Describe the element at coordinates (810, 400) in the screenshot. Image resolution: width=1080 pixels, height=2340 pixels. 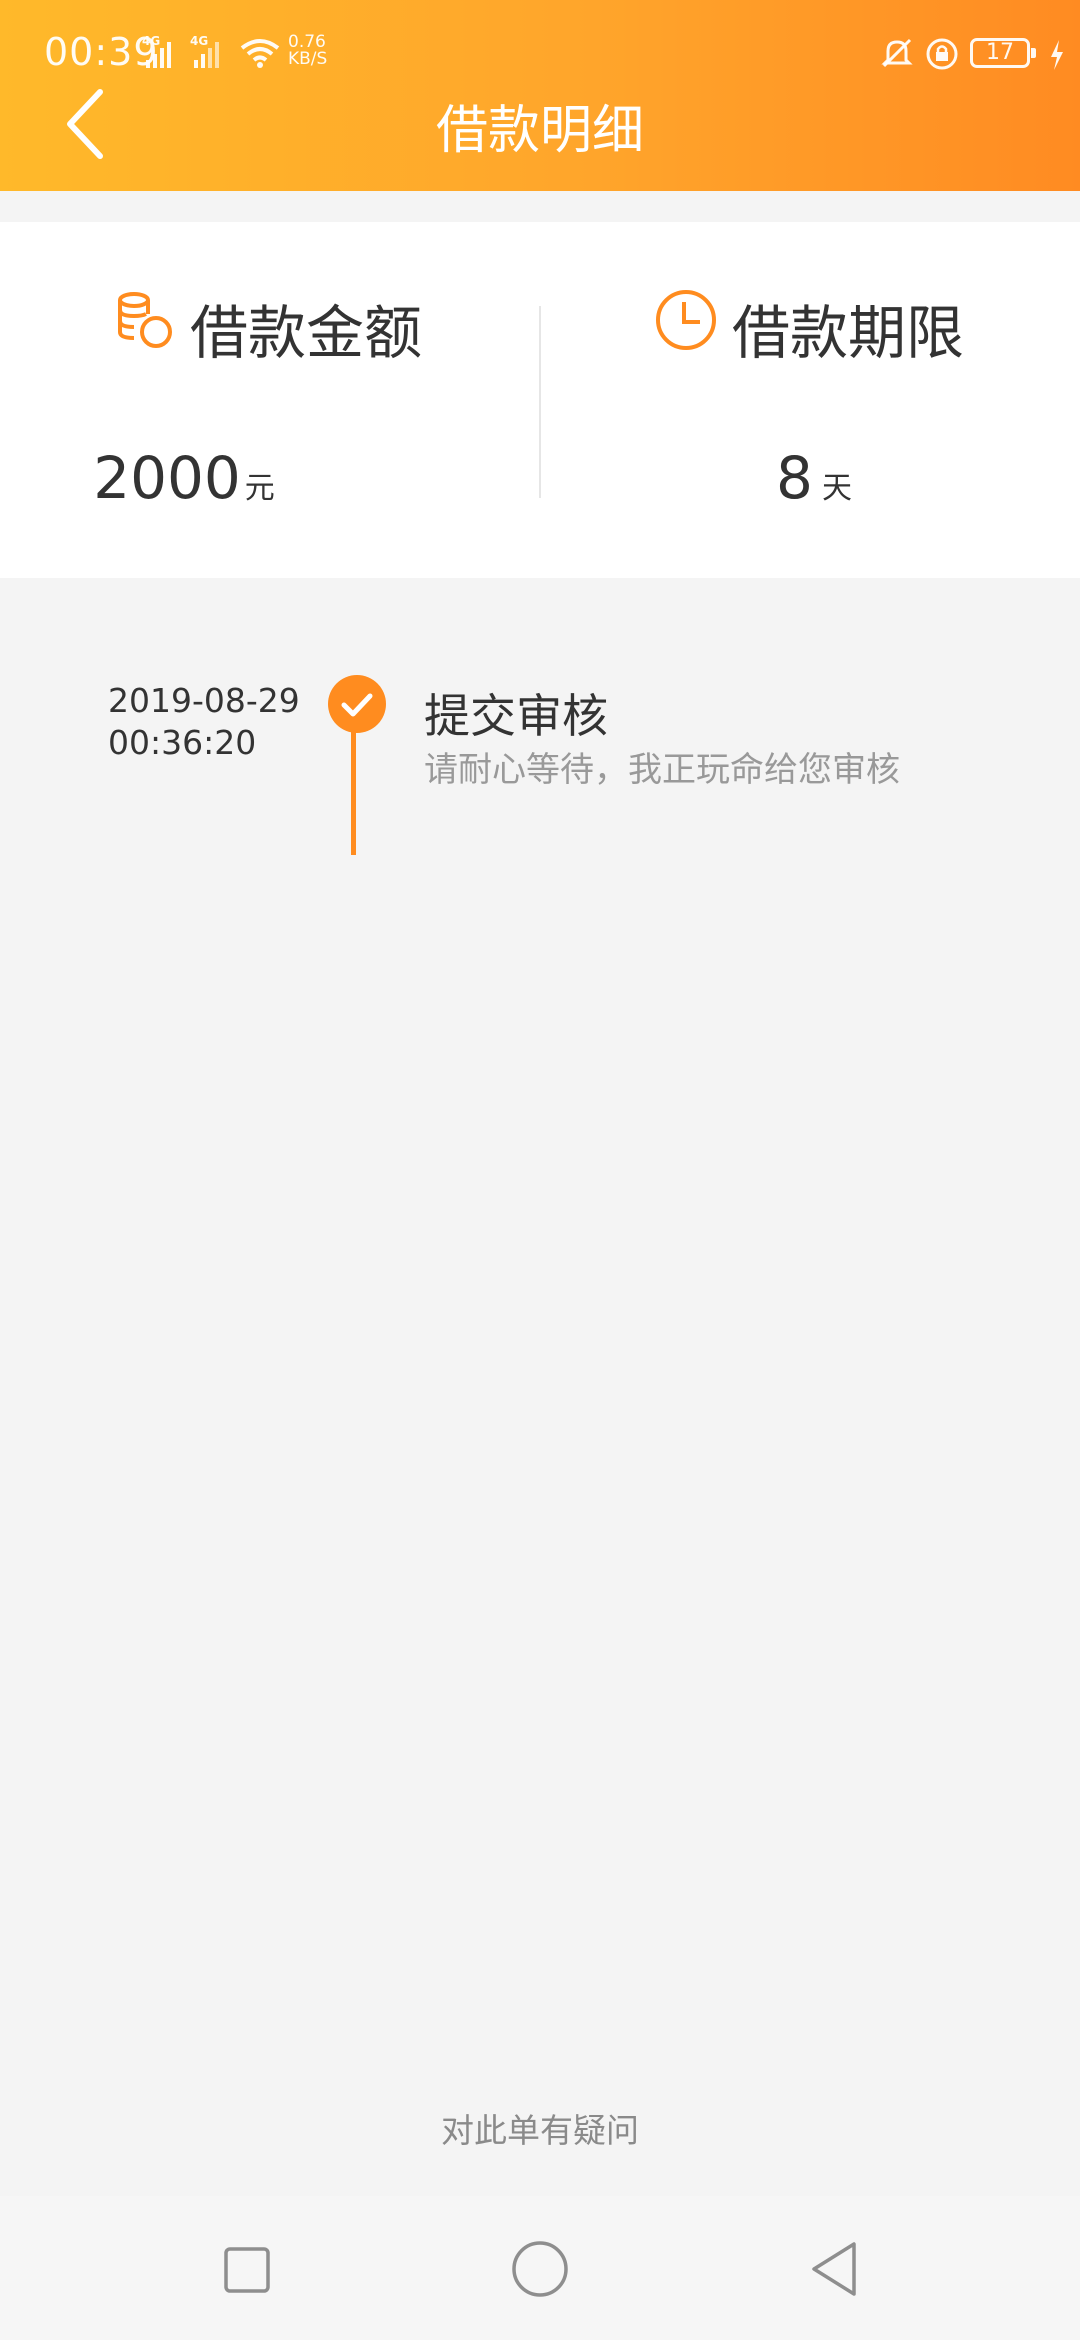
I see `loan-term-section: 借款期限 8 天` at that location.